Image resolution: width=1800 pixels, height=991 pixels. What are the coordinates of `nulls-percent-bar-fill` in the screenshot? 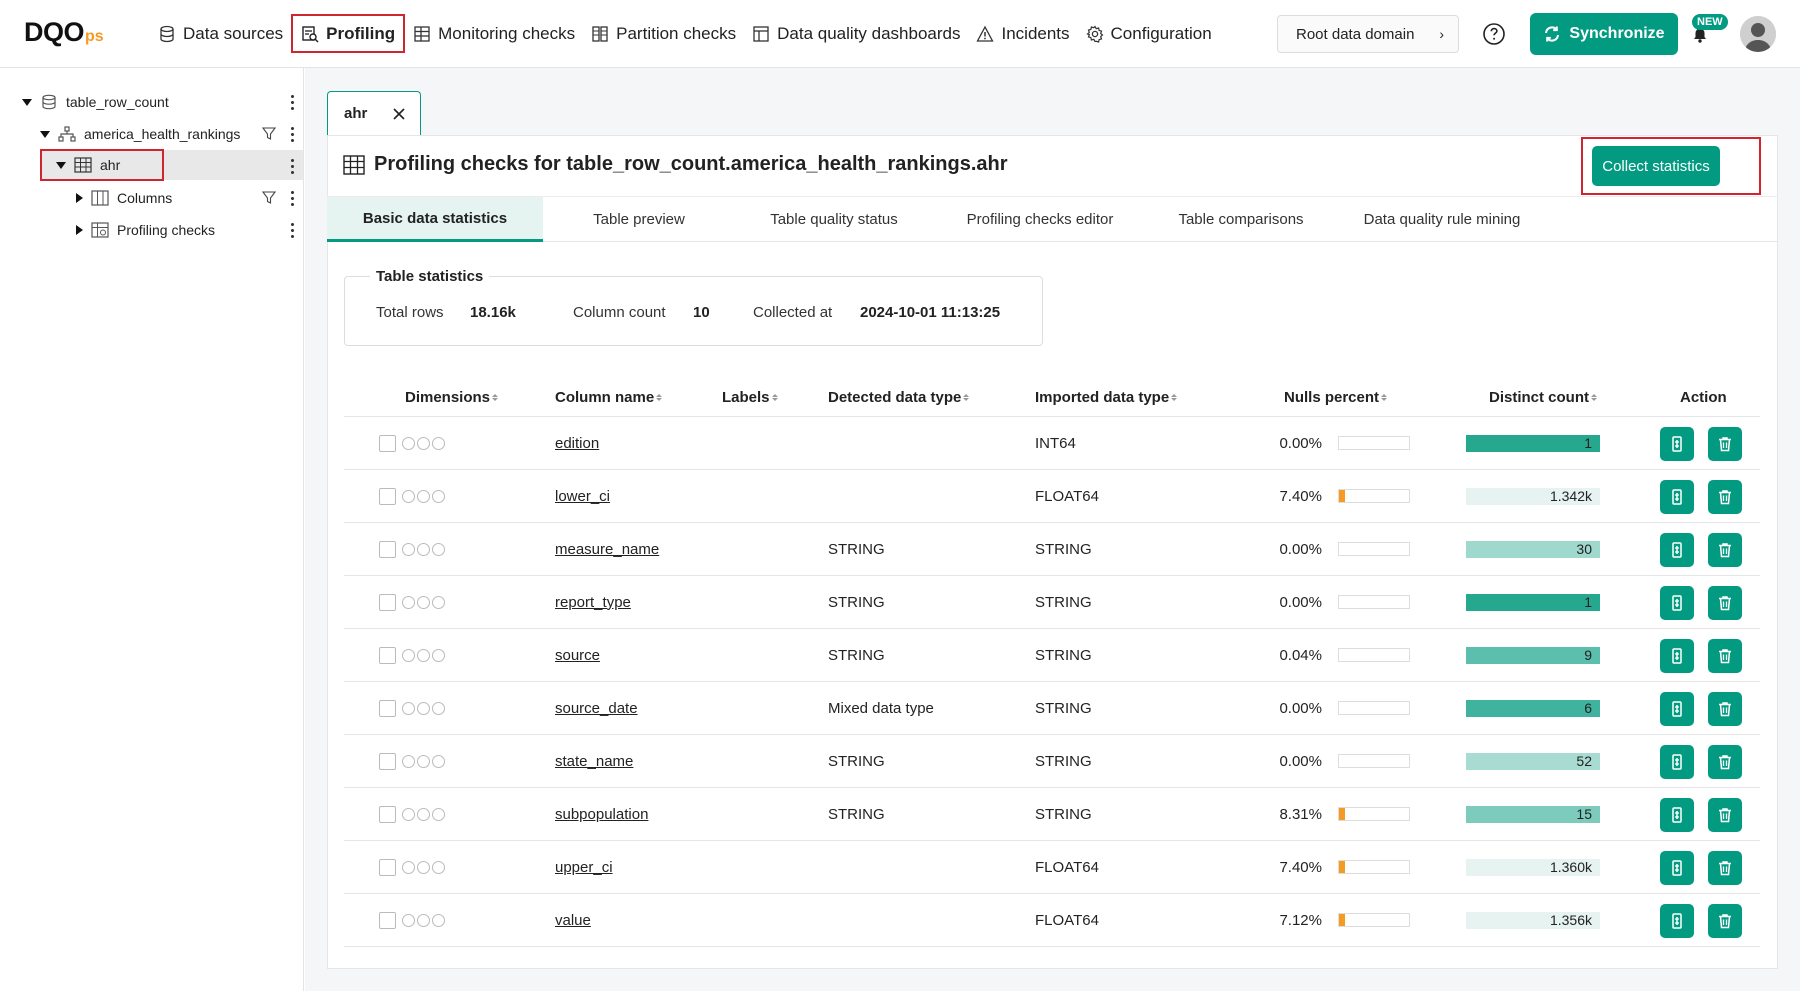 It's located at (1342, 814).